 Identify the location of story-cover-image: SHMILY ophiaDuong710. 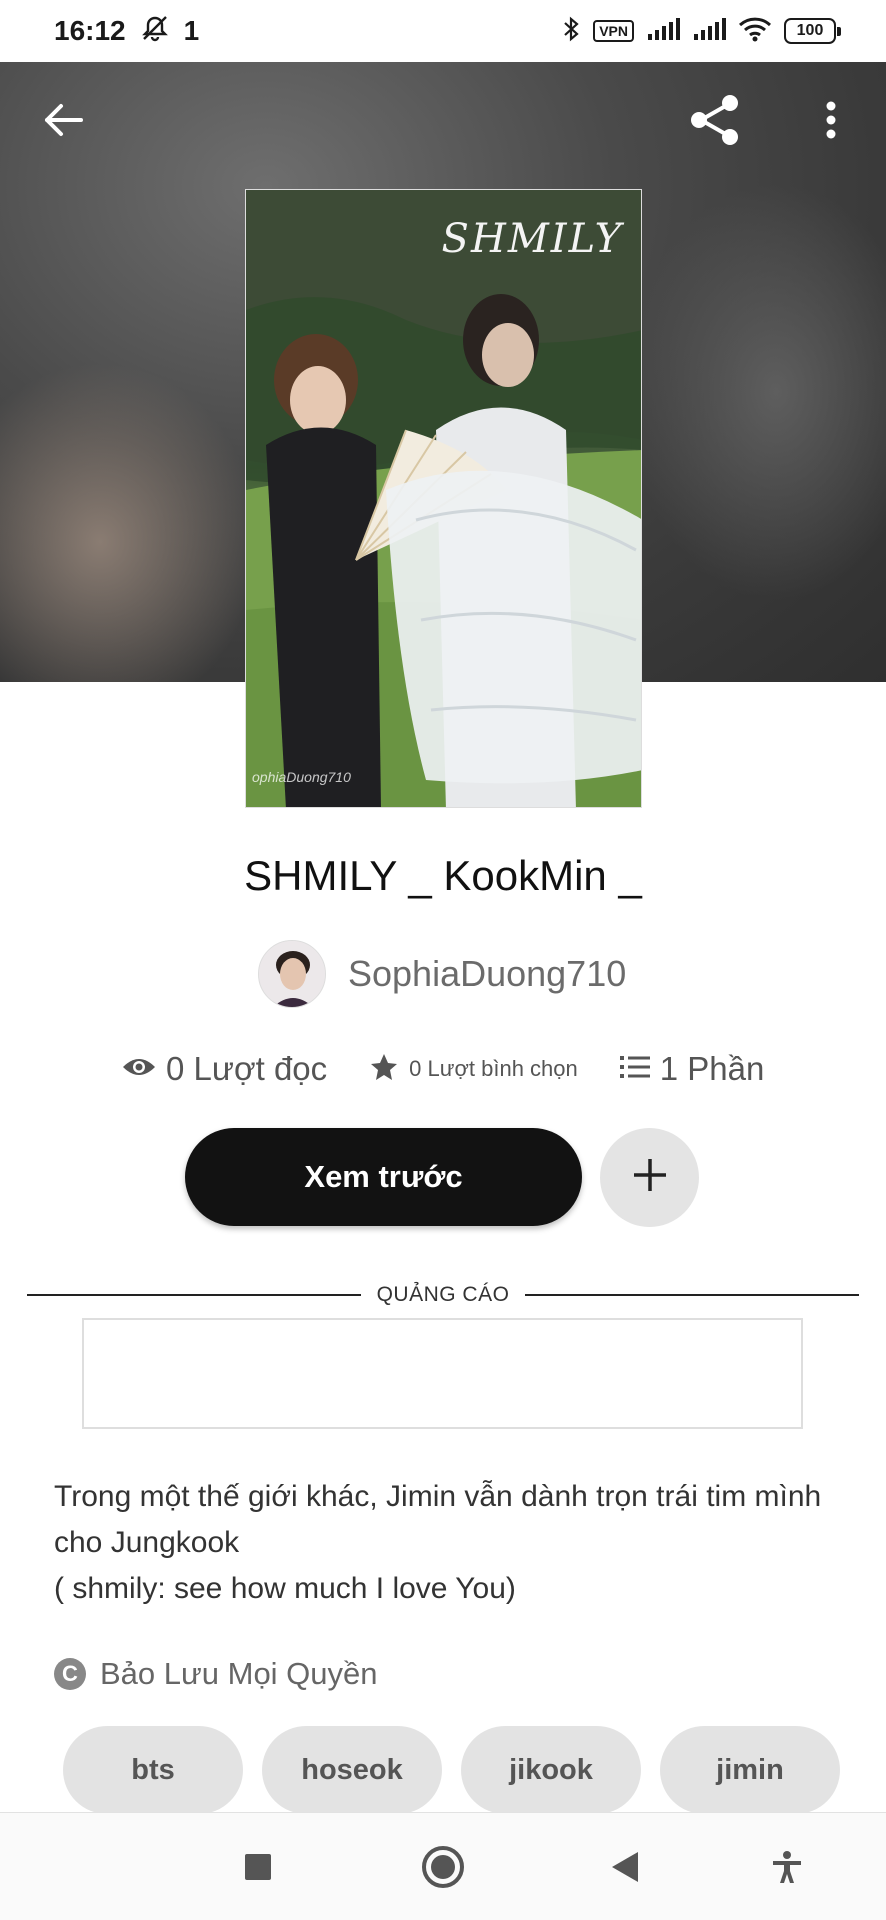
(443, 498).